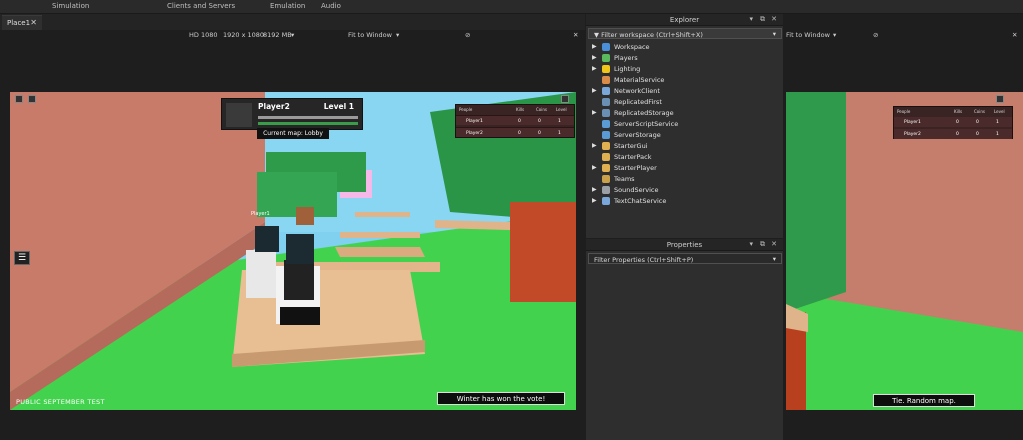 Image resolution: width=1023 pixels, height=440 pixels. I want to click on settings-sliders-icon: ☰, so click(22, 258).